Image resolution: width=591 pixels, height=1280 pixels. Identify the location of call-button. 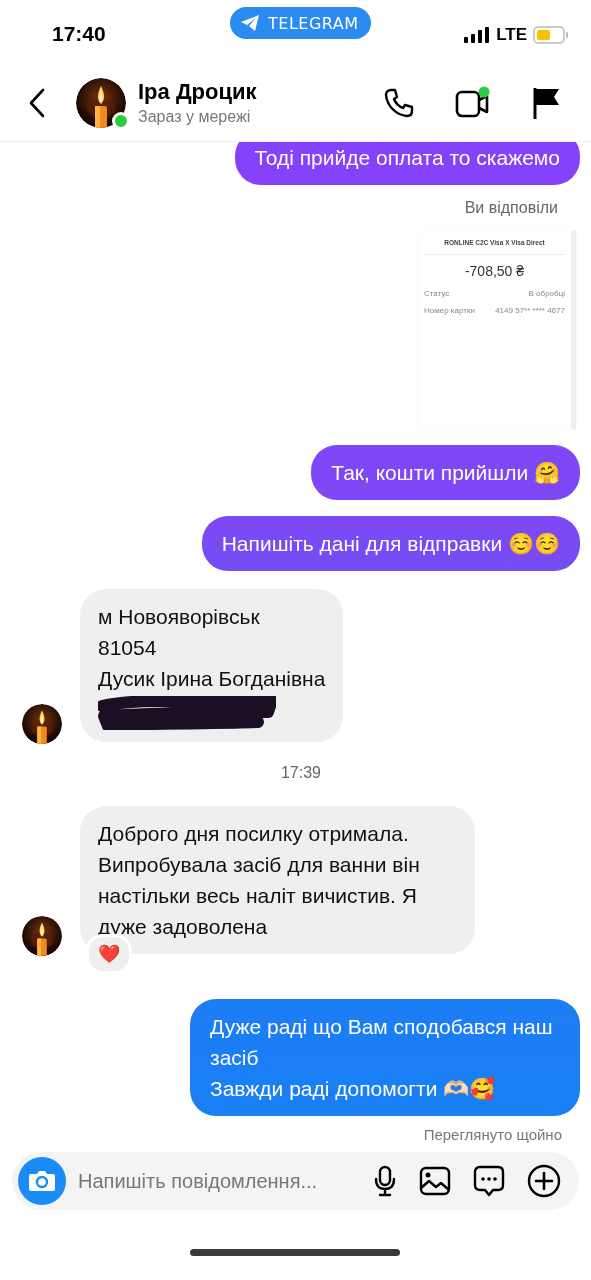
(399, 102).